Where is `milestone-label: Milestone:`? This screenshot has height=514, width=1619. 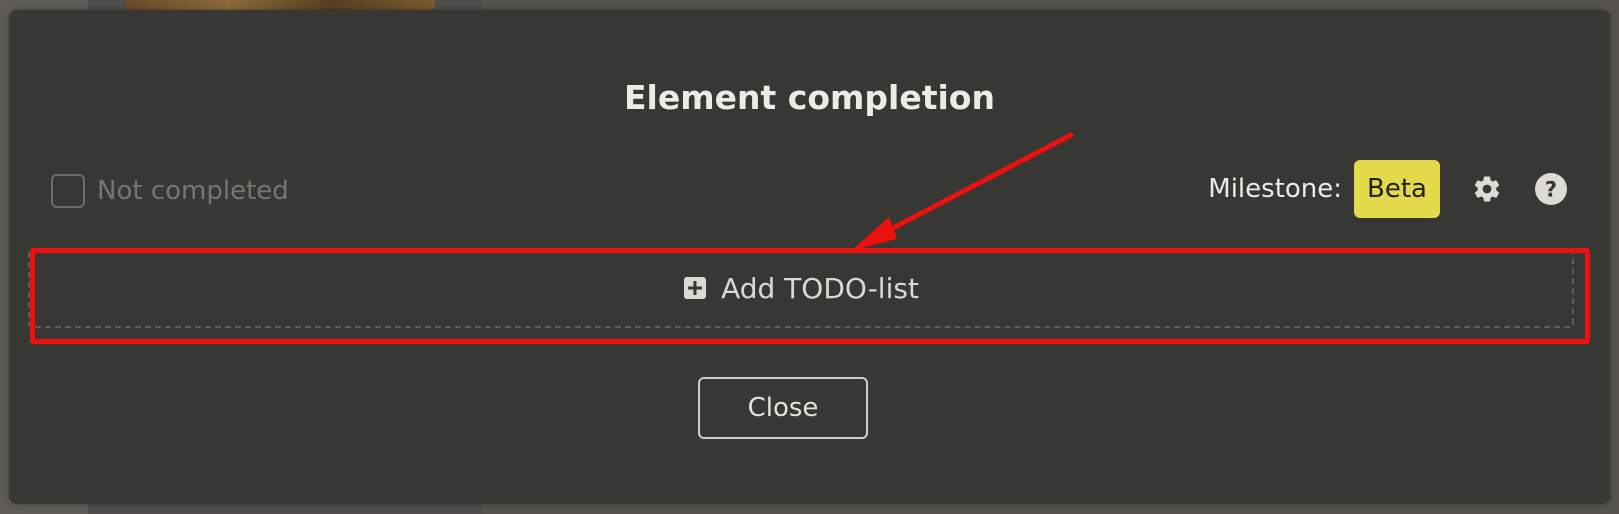
milestone-label: Milestone: is located at coordinates (1275, 189).